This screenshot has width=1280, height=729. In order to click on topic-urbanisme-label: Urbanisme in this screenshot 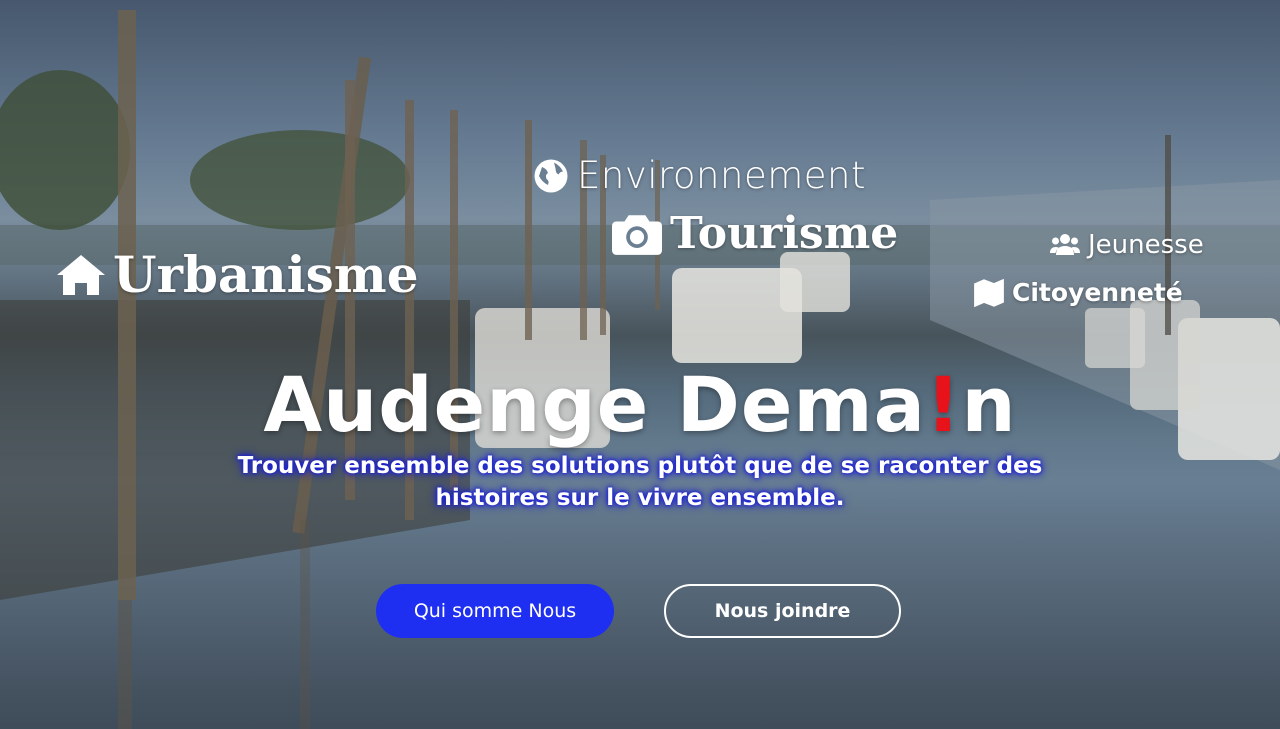, I will do `click(266, 274)`.